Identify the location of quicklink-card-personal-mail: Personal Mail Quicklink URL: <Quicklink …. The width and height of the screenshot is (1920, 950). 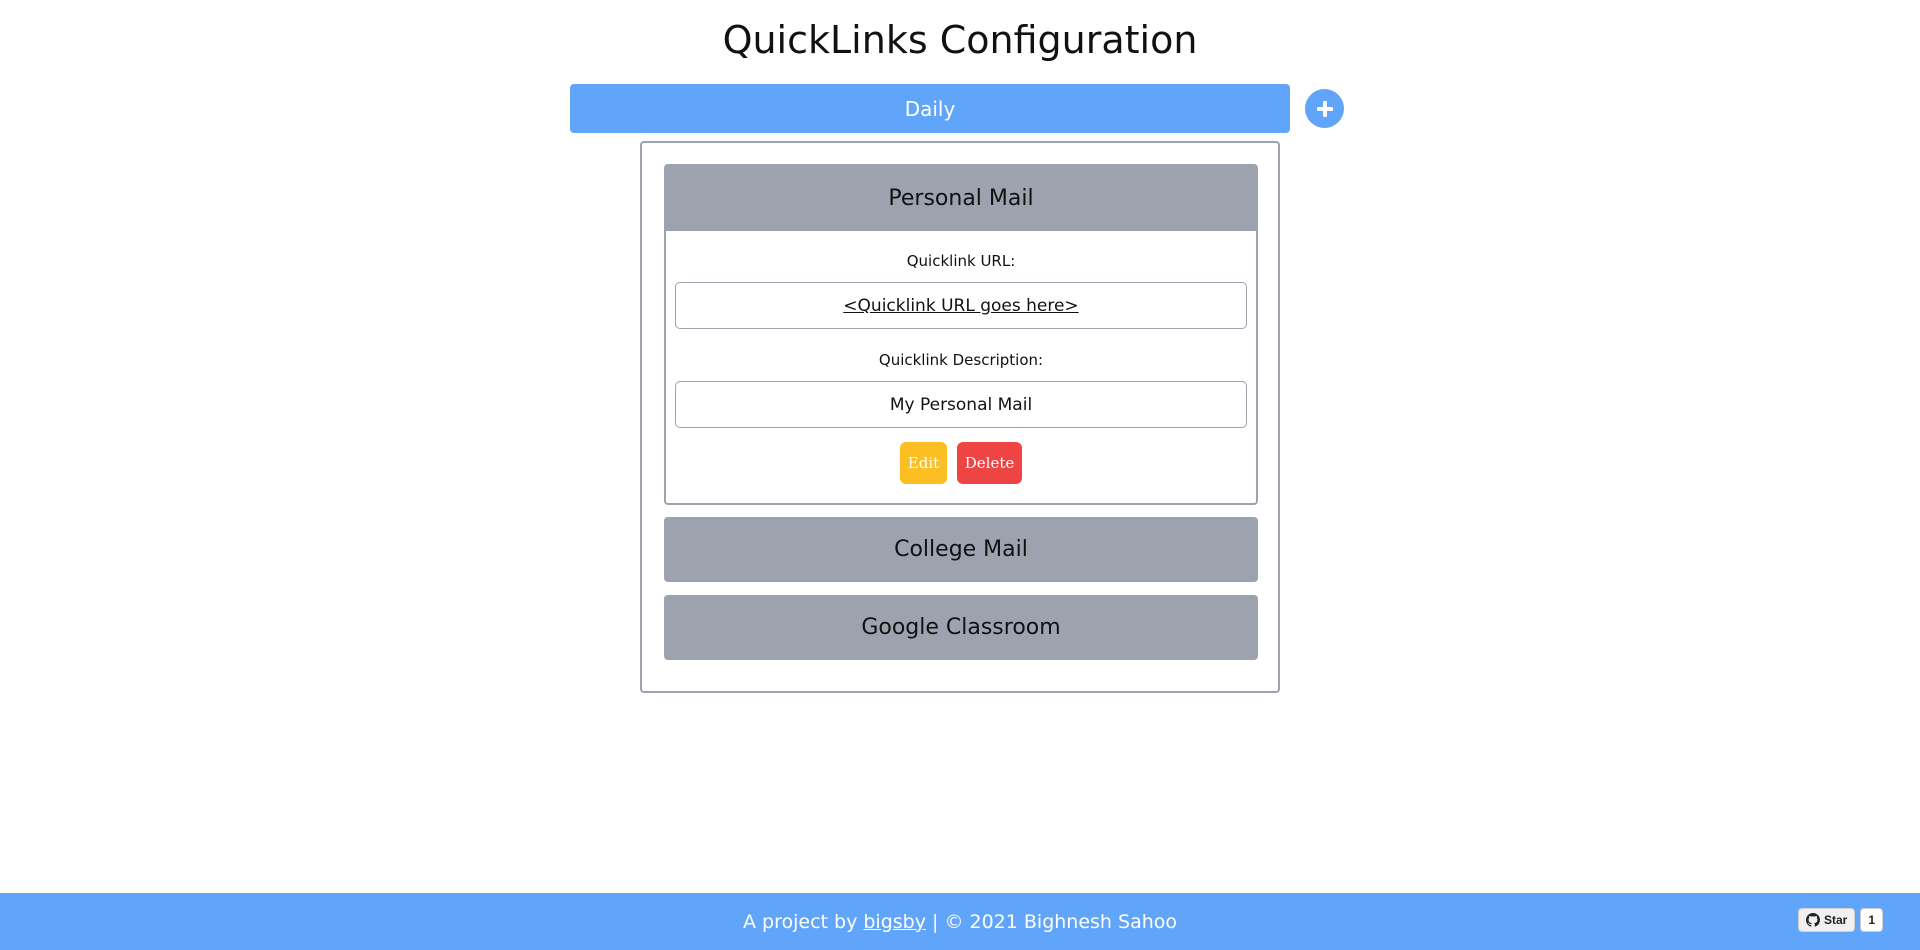
(961, 334).